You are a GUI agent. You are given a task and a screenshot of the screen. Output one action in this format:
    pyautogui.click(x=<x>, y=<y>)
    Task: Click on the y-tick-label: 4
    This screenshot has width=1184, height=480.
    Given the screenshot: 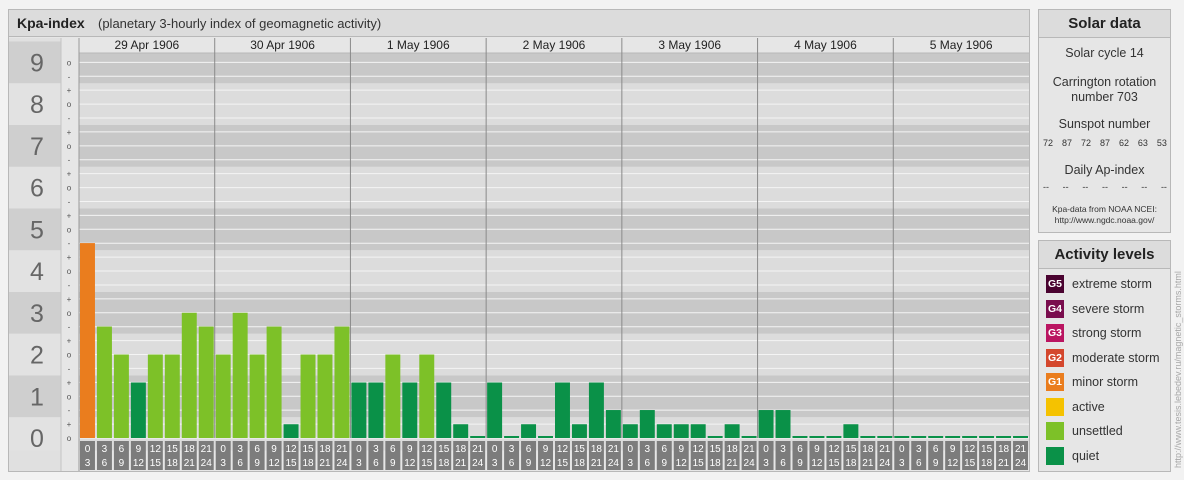 What is the action you would take?
    pyautogui.click(x=37, y=272)
    